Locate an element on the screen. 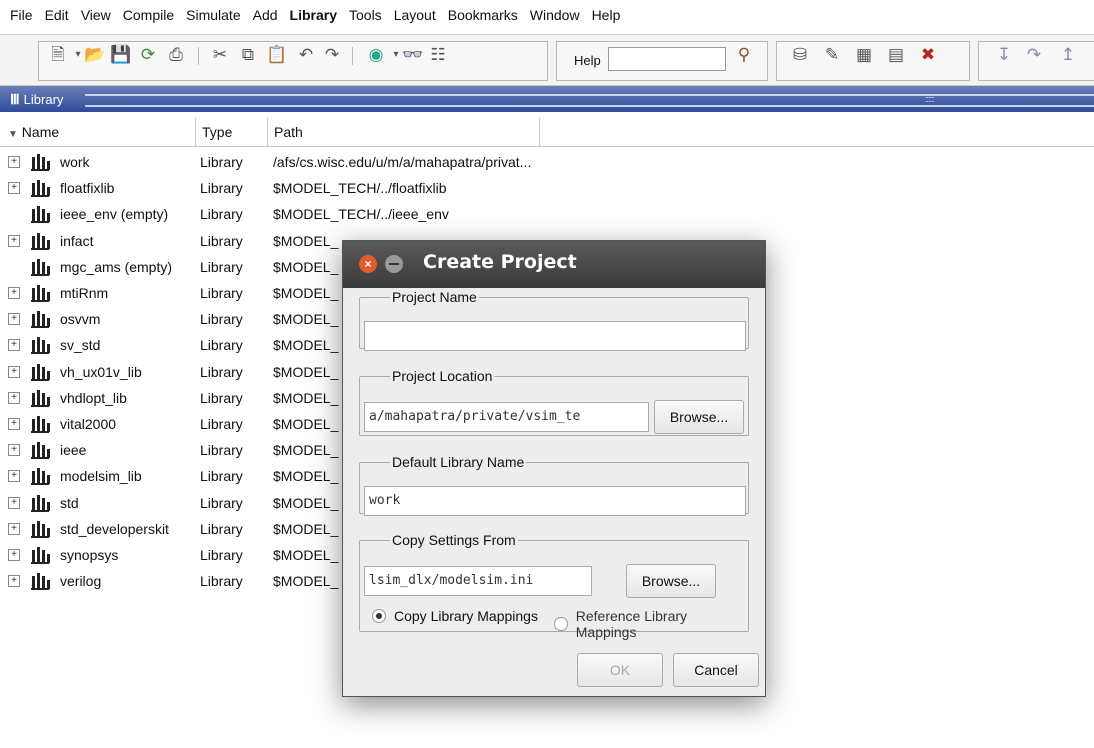 The width and height of the screenshot is (1094, 748). library-name: verilog is located at coordinates (81, 581).